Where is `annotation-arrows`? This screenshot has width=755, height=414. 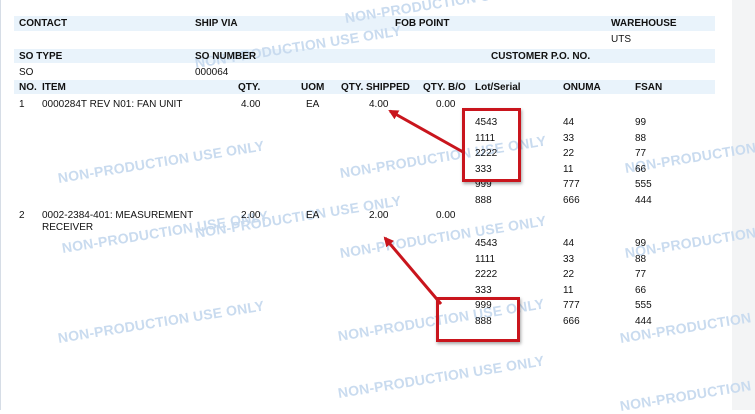
annotation-arrows is located at coordinates (423, 207).